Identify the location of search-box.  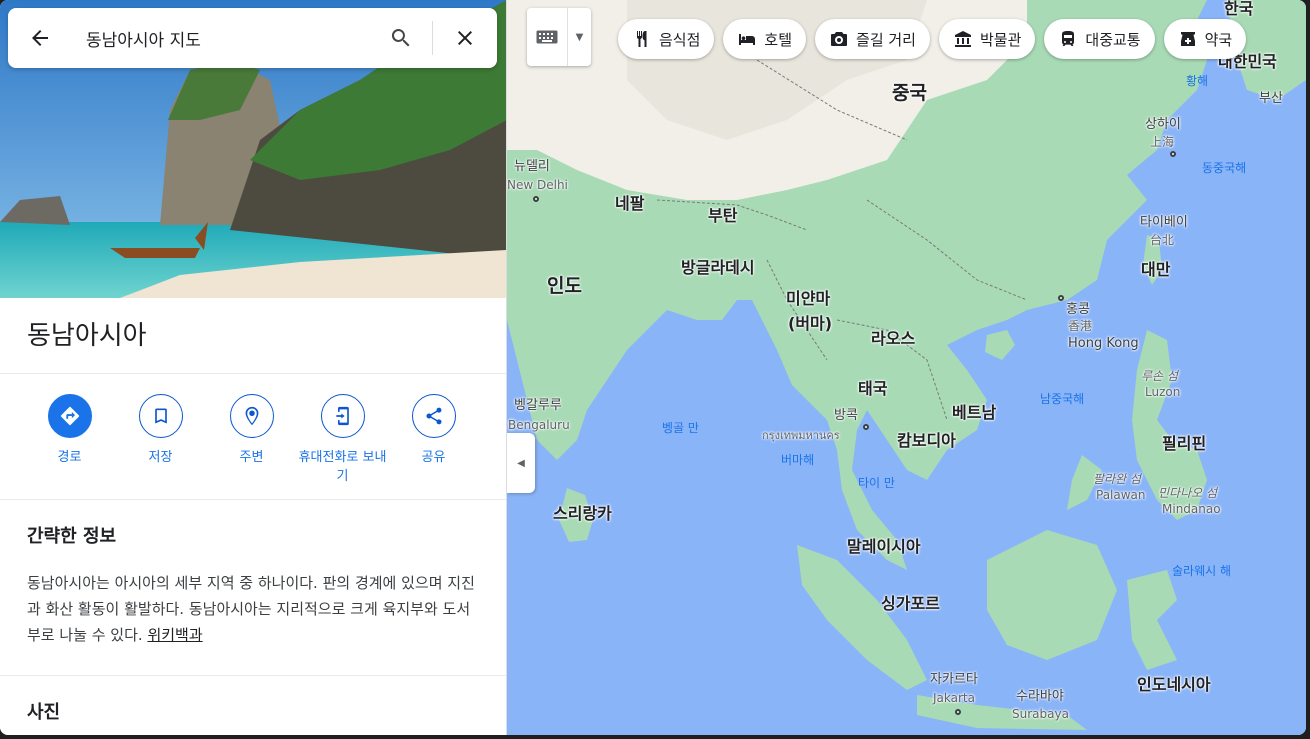
(252, 38).